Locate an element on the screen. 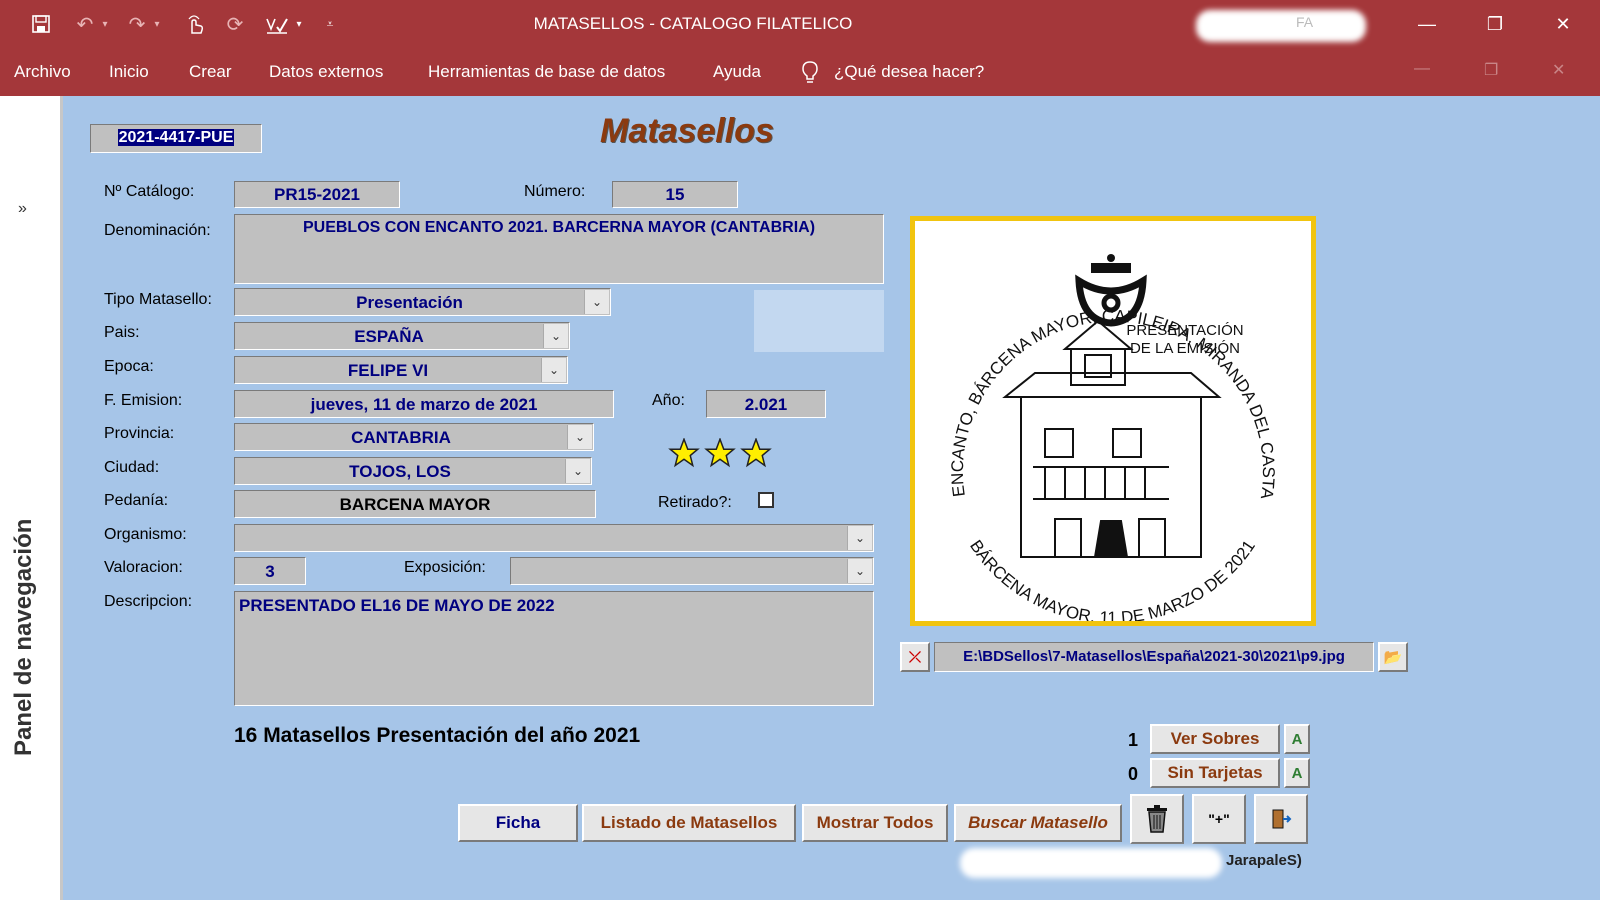 The image size is (1600, 900). restore-button: ❐ is located at coordinates (1495, 24).